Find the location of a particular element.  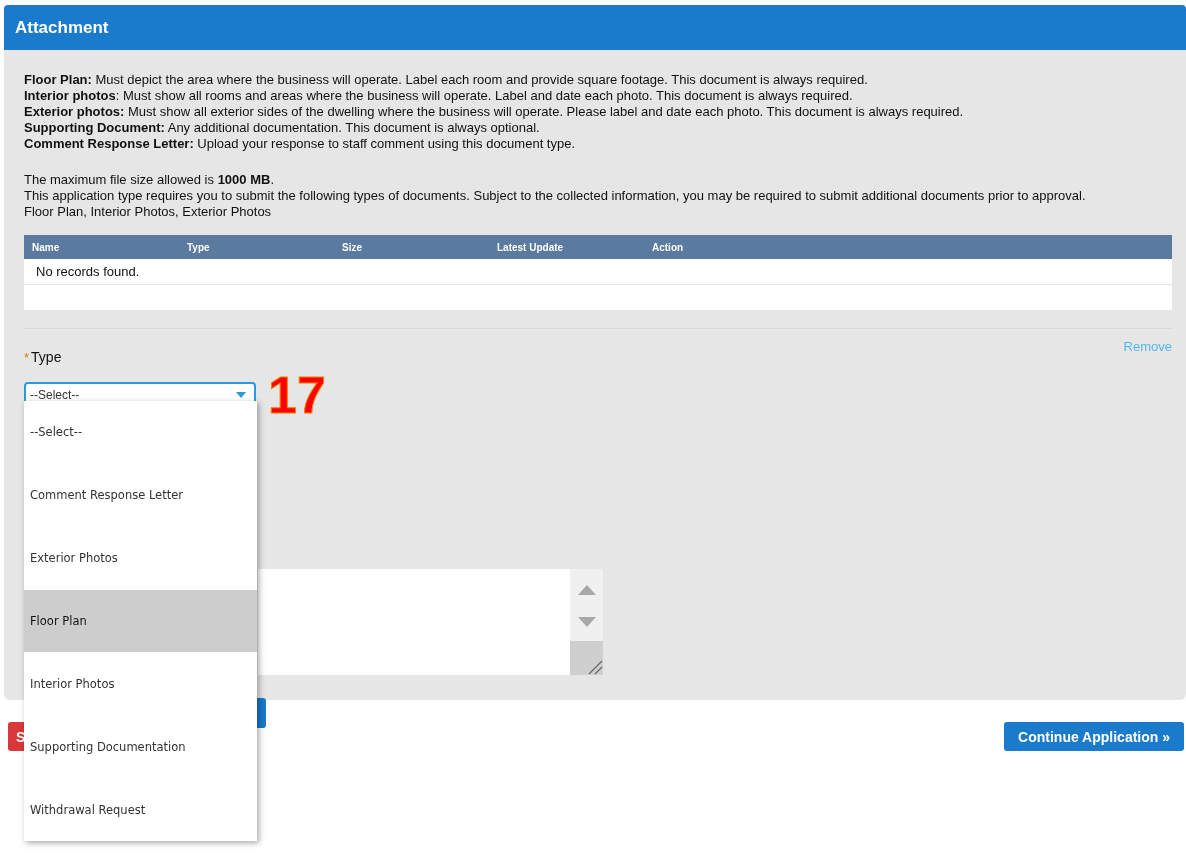

dropdown-option: Comment Response Letter is located at coordinates (140, 495).